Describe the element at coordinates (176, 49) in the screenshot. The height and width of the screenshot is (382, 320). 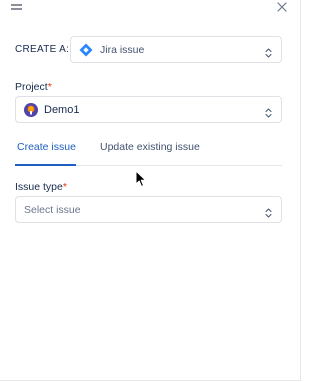
I see `create-type-select: Jira issue` at that location.